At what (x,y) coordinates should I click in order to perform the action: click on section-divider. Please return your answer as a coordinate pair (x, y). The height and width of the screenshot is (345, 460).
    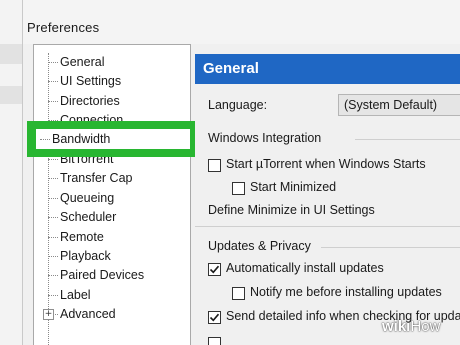
    Looking at the image, I should click on (327, 226).